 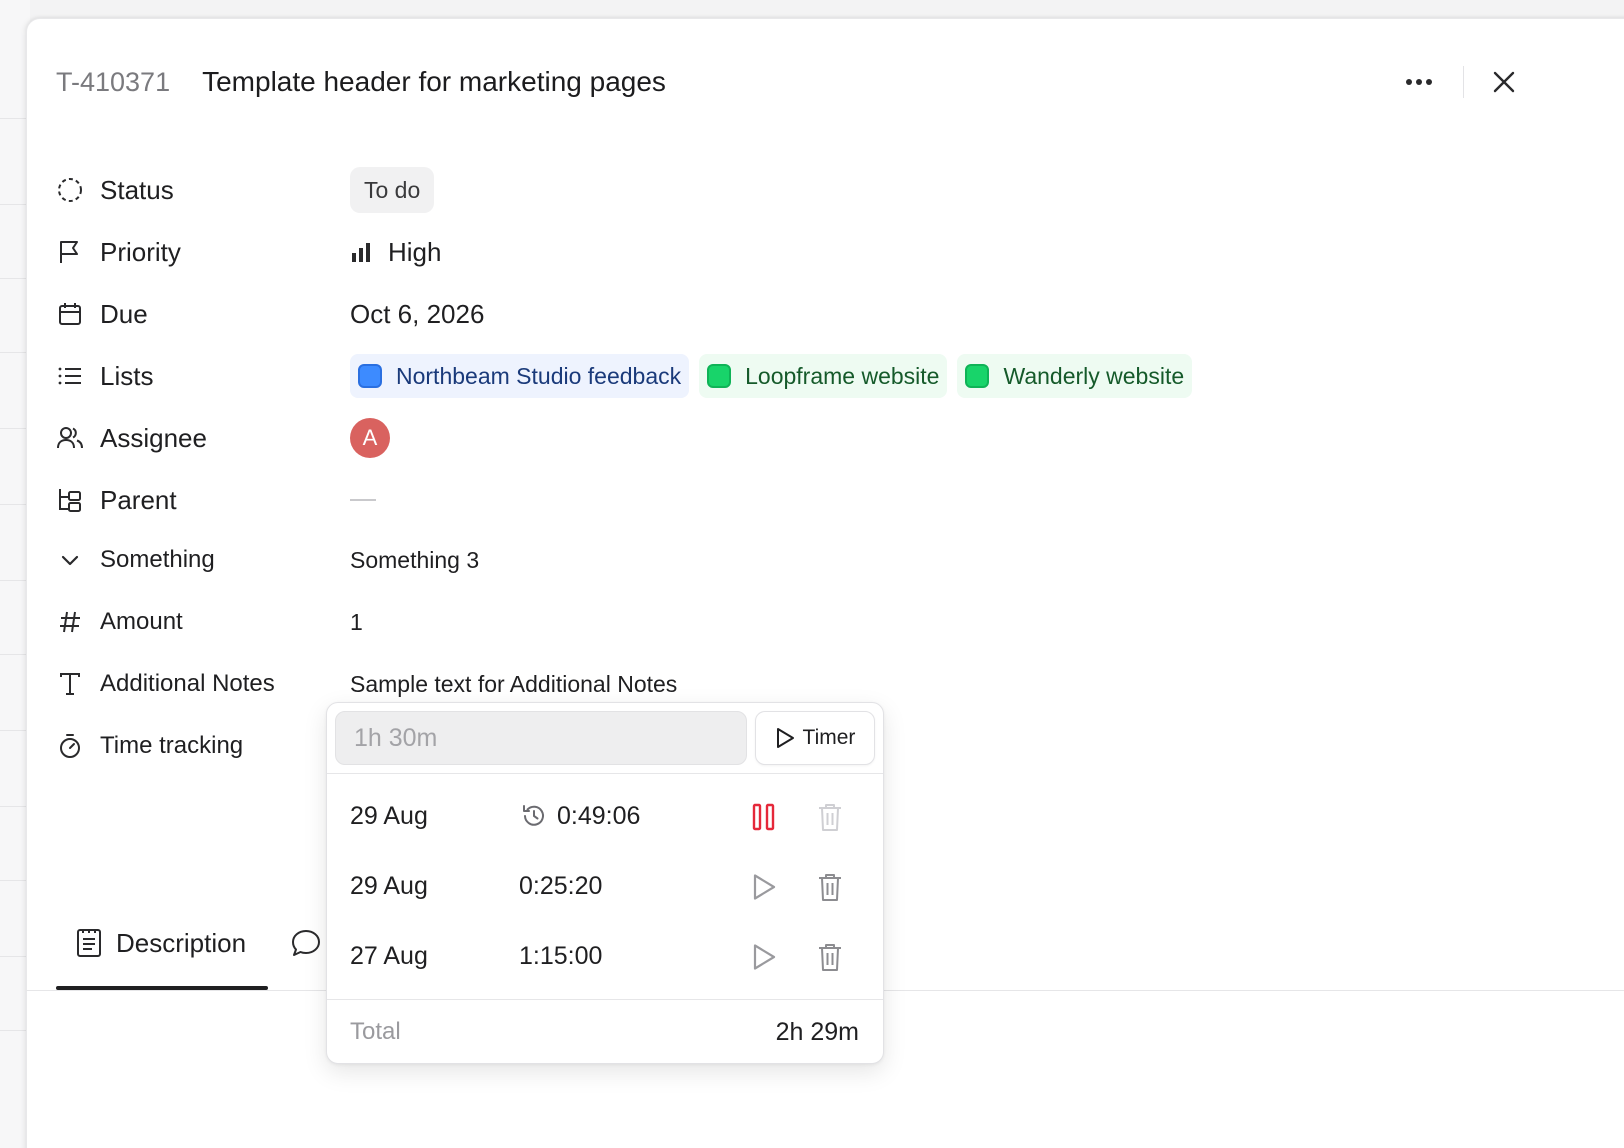 What do you see at coordinates (203, 190) in the screenshot?
I see `status-label-cell: Status` at bounding box center [203, 190].